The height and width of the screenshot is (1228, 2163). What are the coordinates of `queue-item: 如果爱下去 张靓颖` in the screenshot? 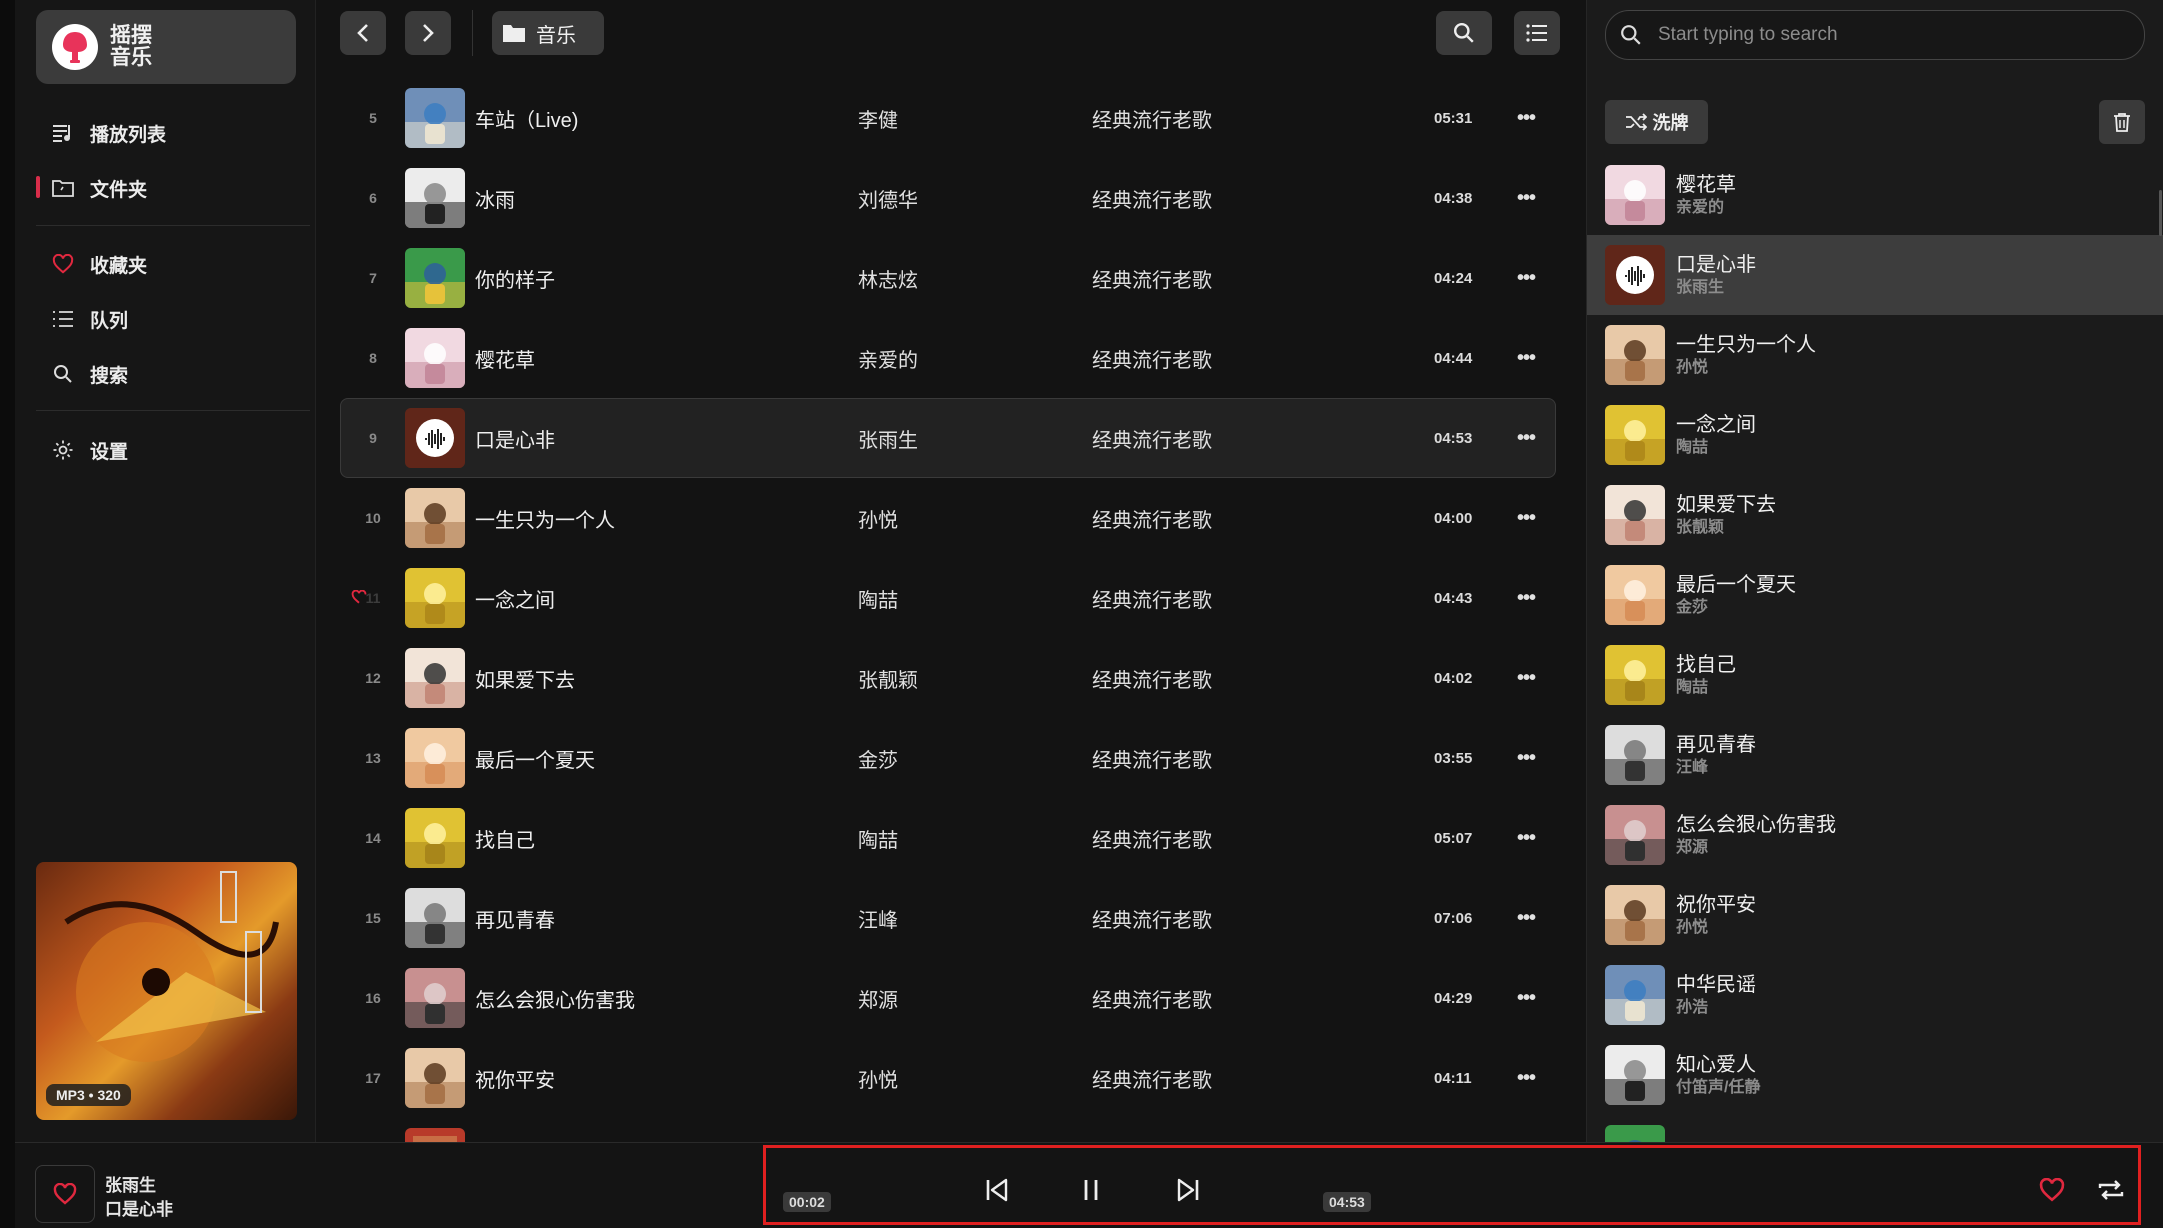 It's located at (1875, 515).